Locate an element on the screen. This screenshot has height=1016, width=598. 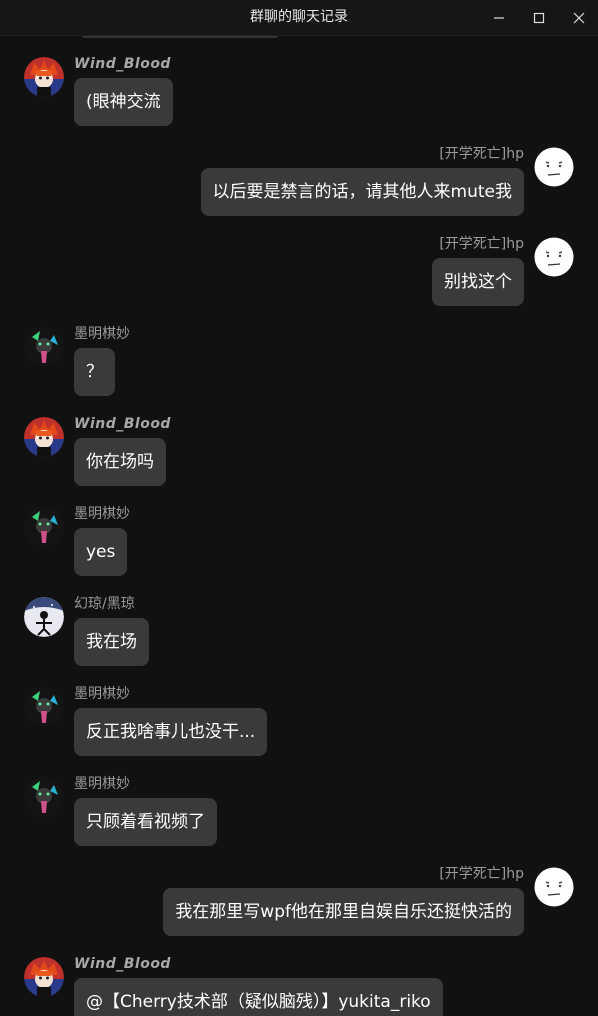
message-bubble: 你在场吗 is located at coordinates (120, 462).